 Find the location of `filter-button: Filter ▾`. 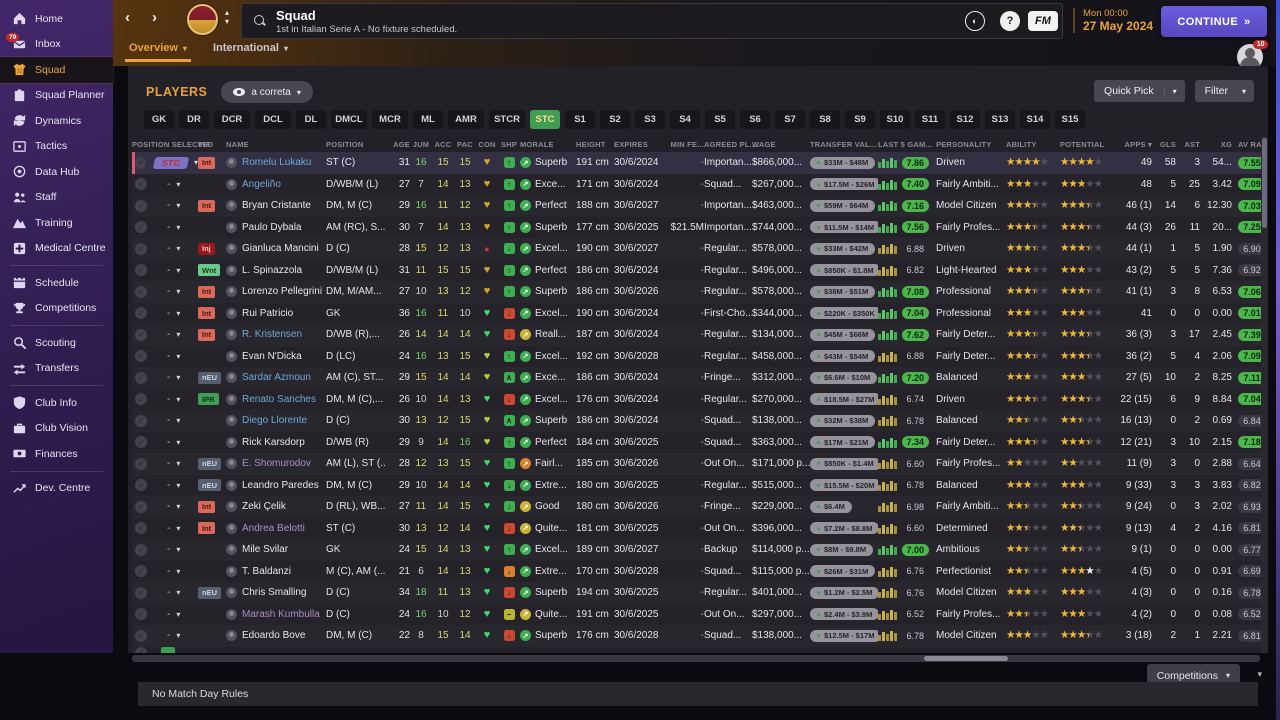

filter-button: Filter ▾ is located at coordinates (1224, 91).